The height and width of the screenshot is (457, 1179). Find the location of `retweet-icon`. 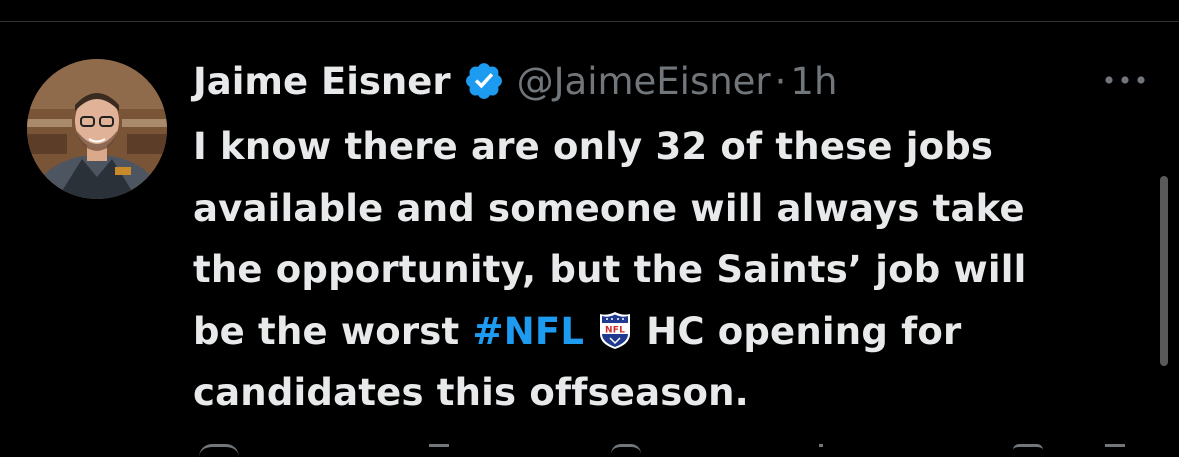

retweet-icon is located at coordinates (439, 450).